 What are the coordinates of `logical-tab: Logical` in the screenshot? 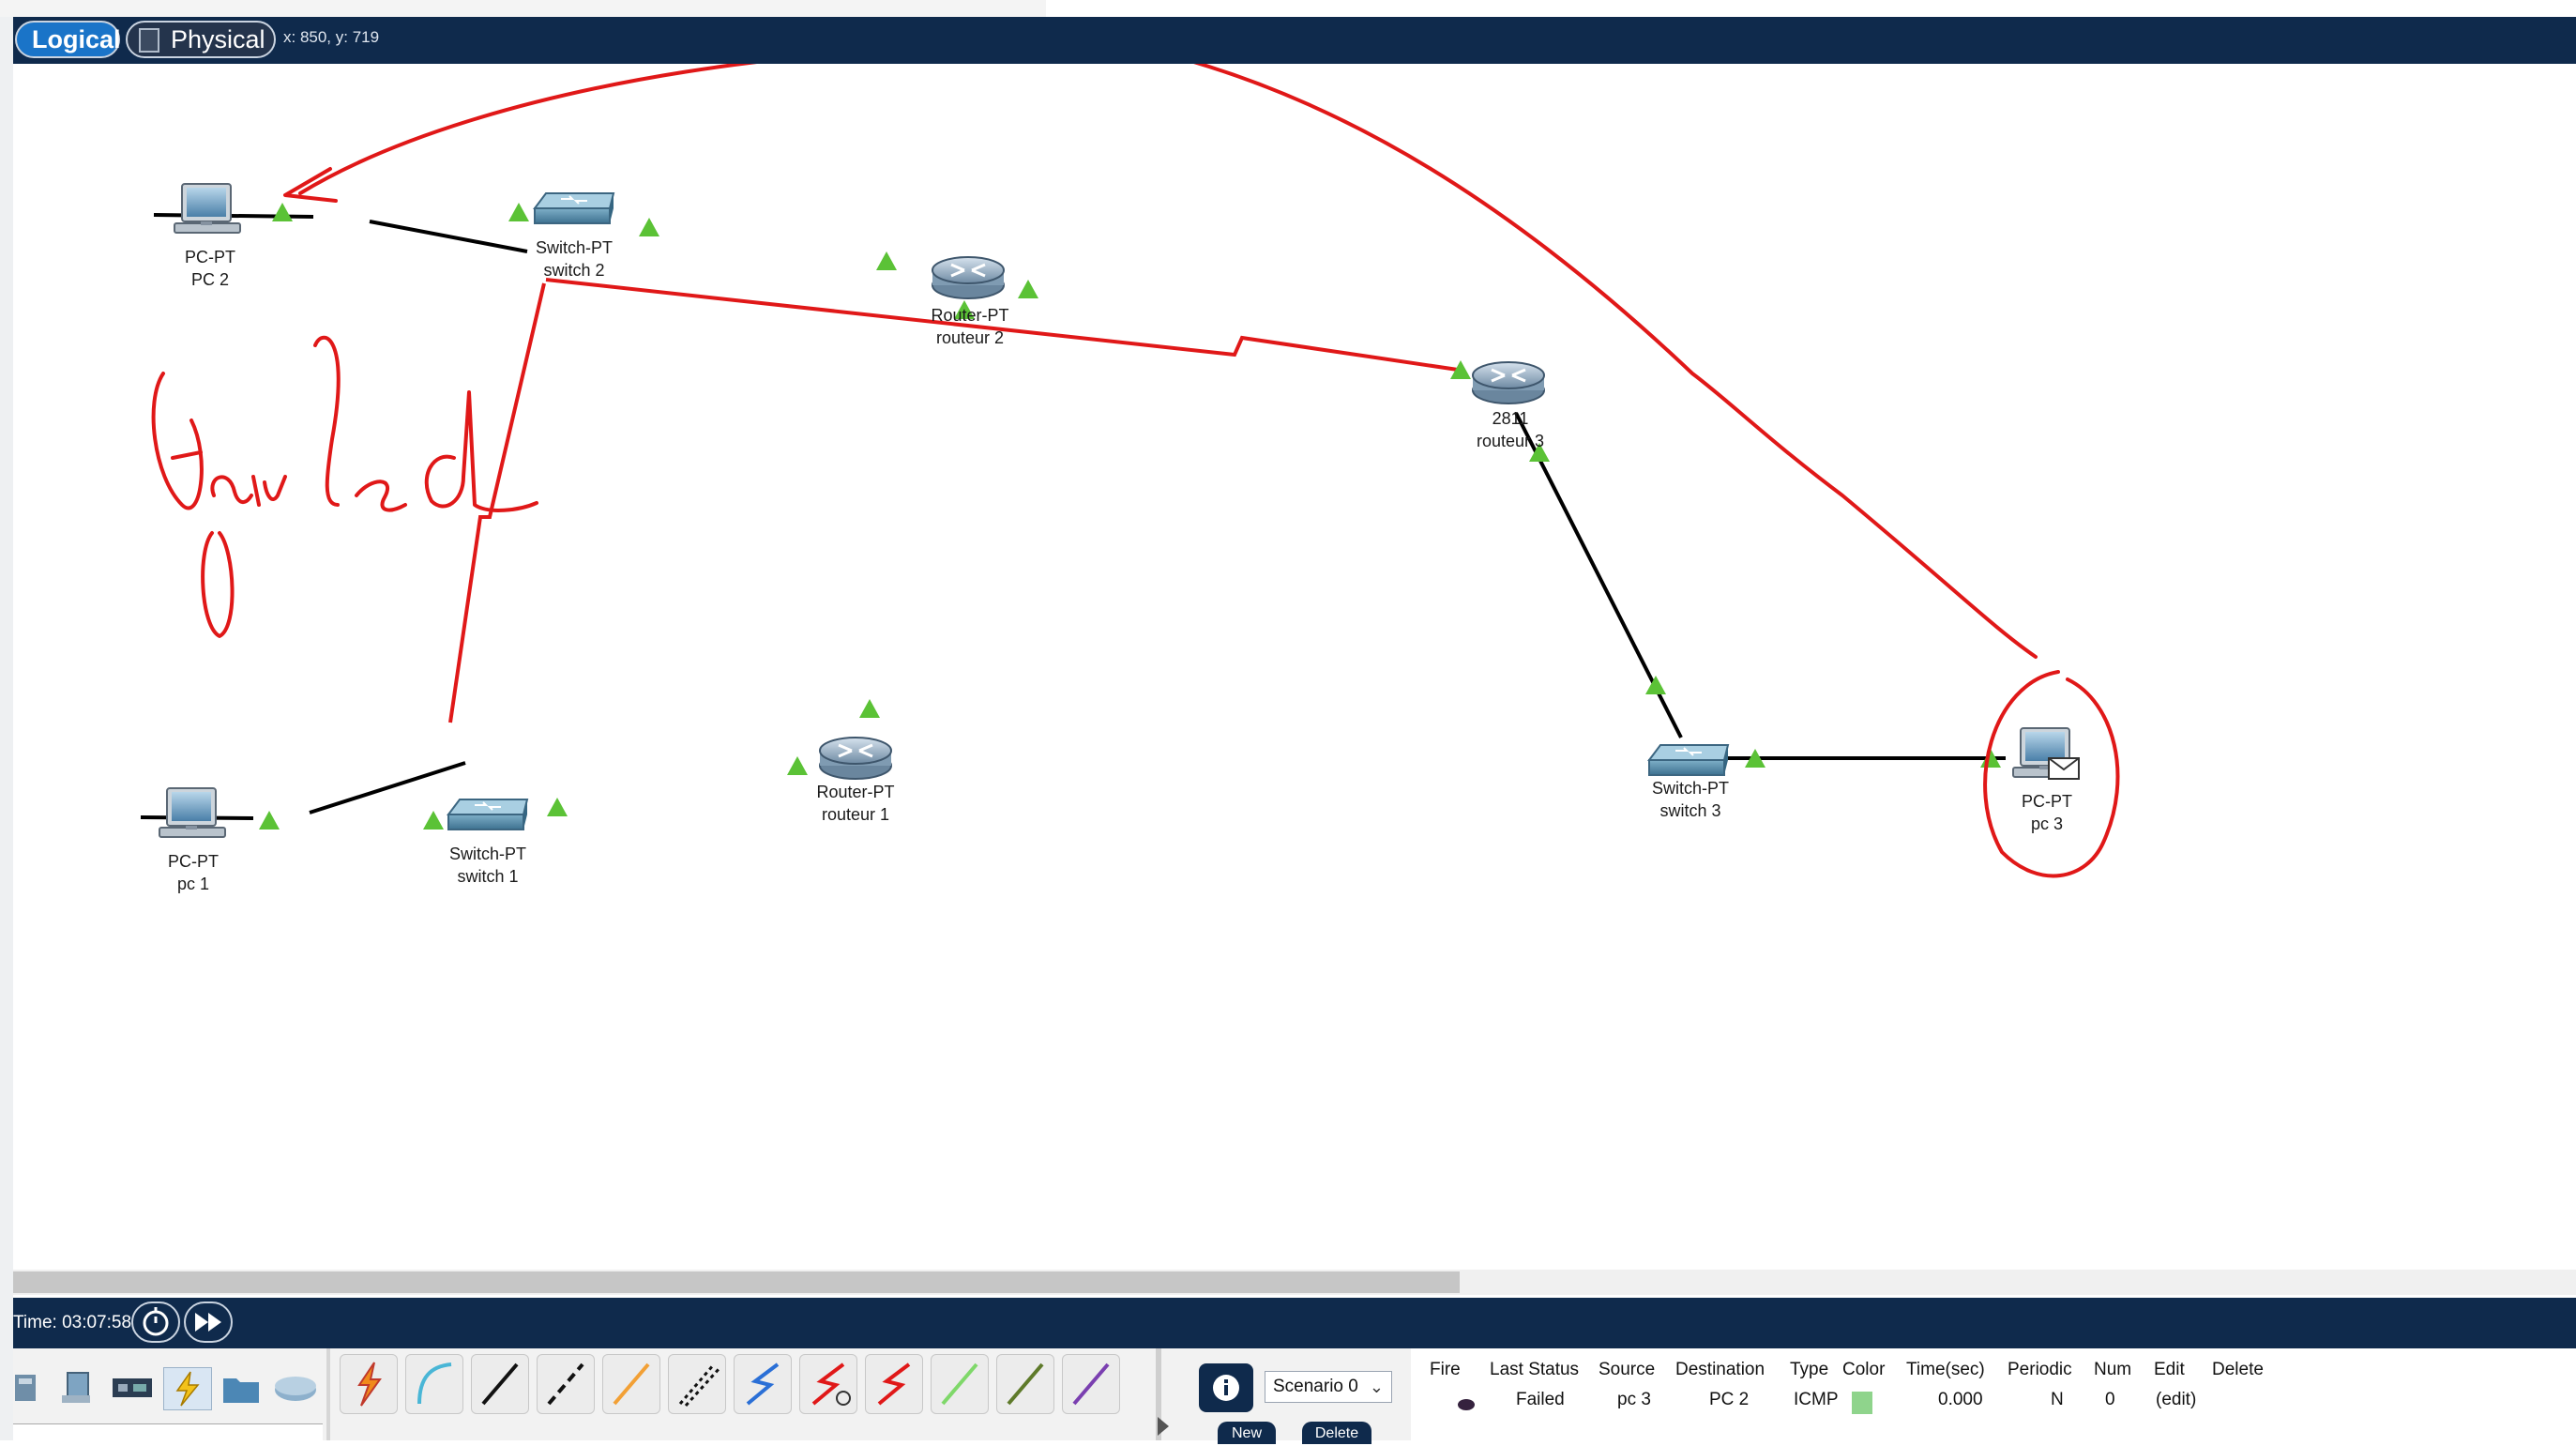 It's located at (68, 39).